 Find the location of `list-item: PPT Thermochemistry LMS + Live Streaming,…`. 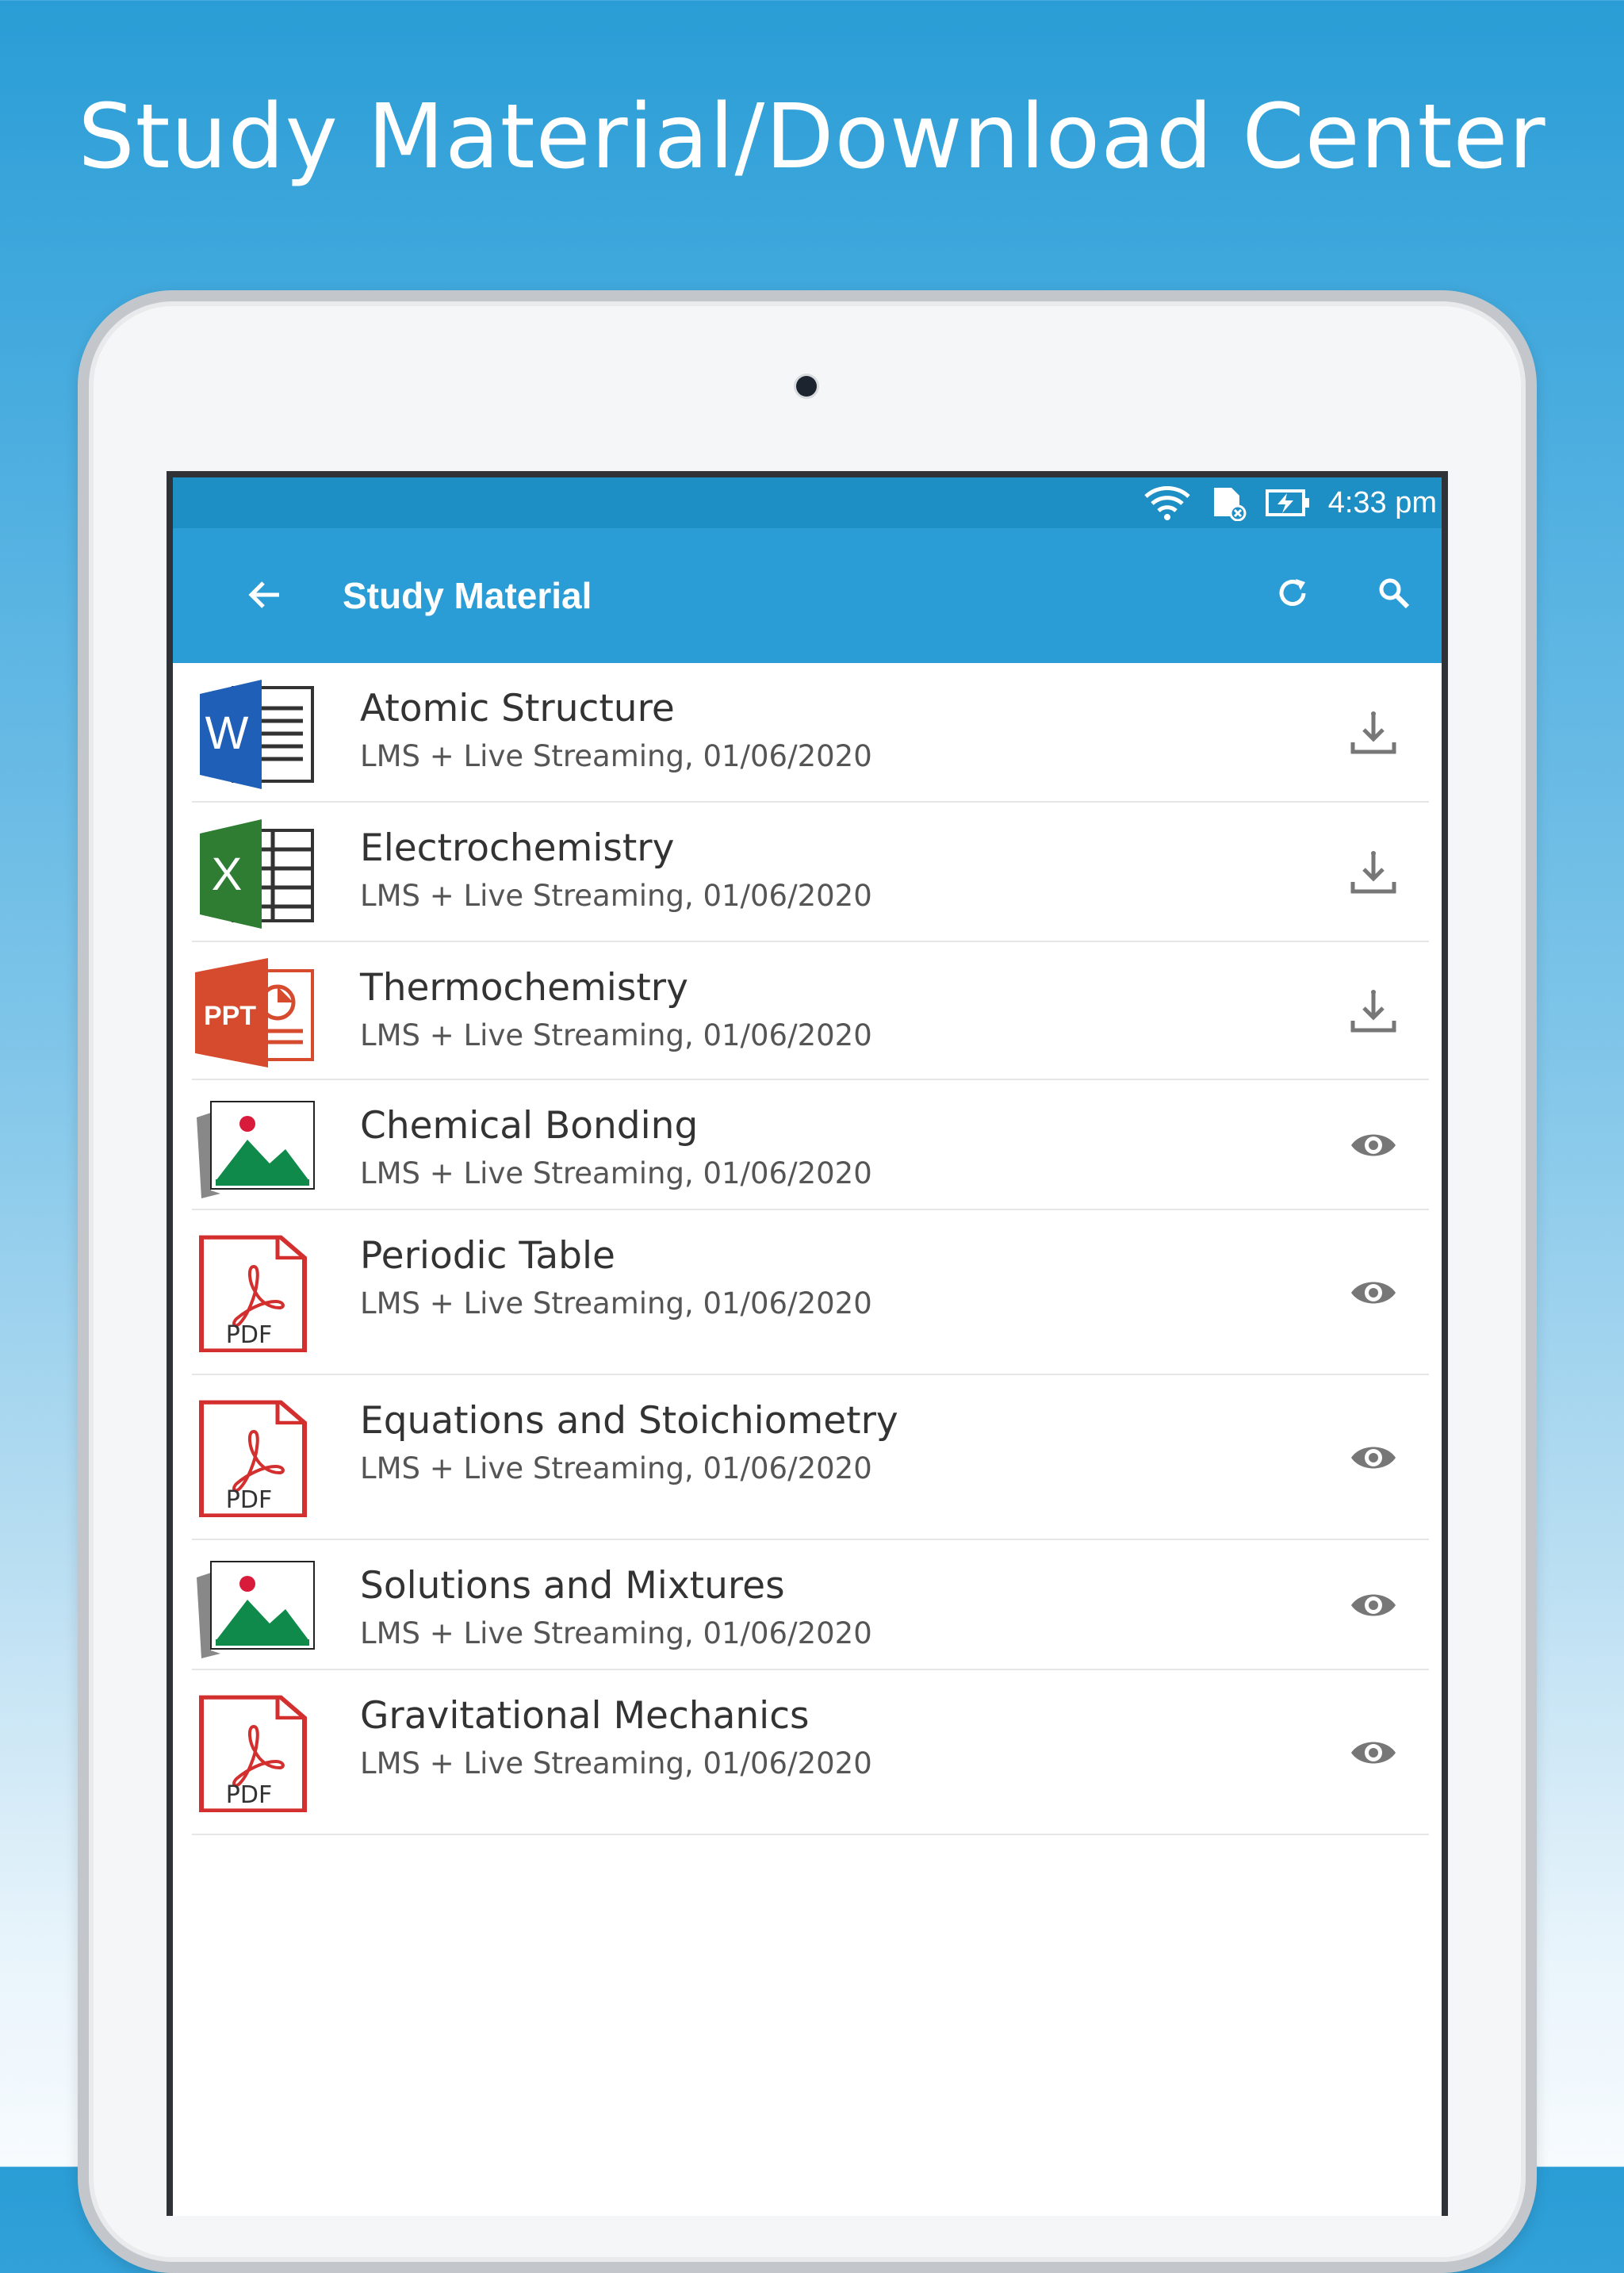

list-item: PPT Thermochemistry LMS + Live Streaming,… is located at coordinates (810, 1011).